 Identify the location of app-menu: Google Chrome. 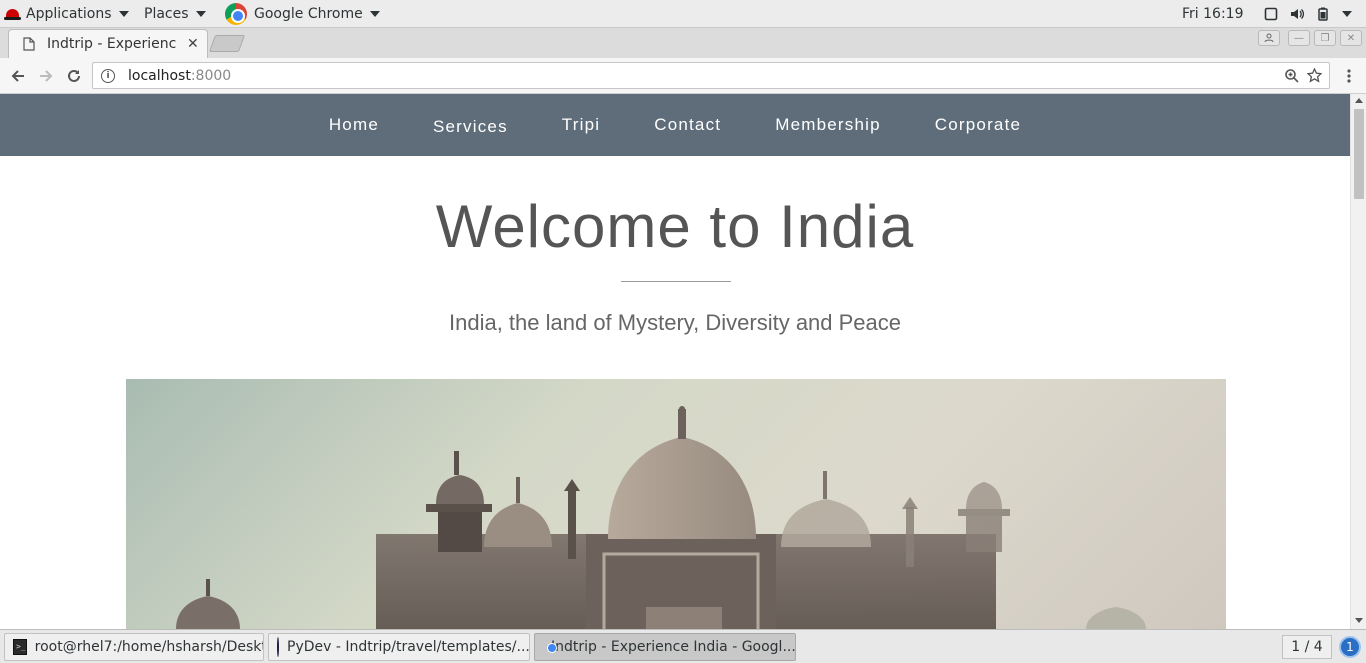
(302, 14).